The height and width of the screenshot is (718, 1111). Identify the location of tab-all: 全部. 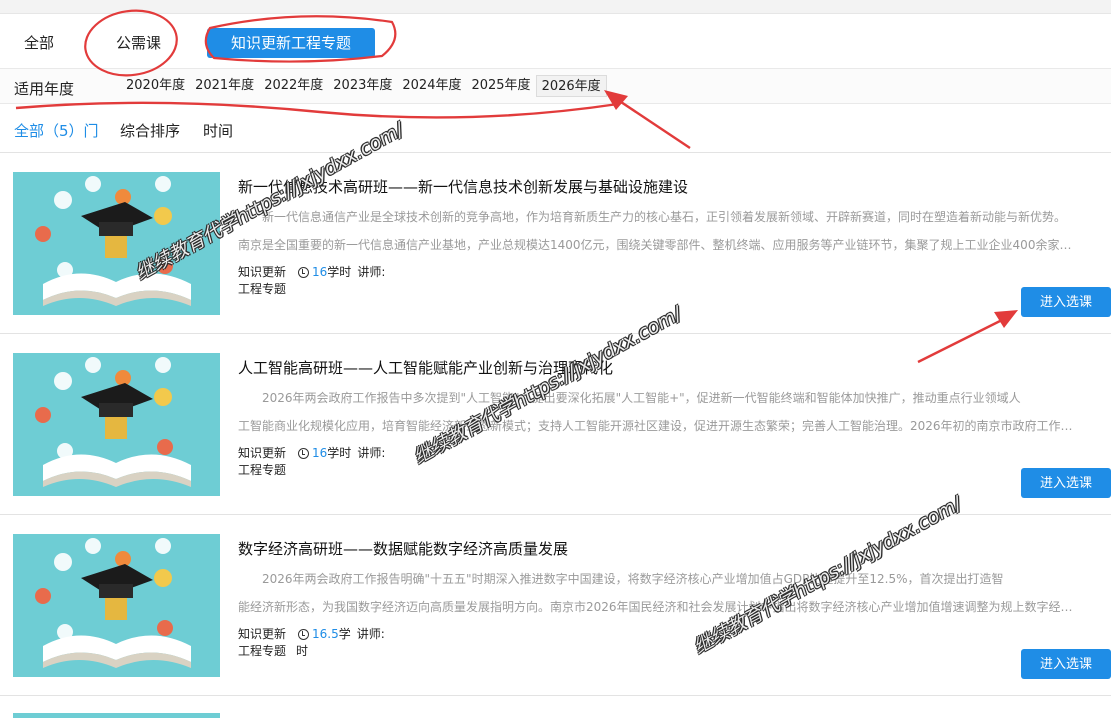
(39, 43).